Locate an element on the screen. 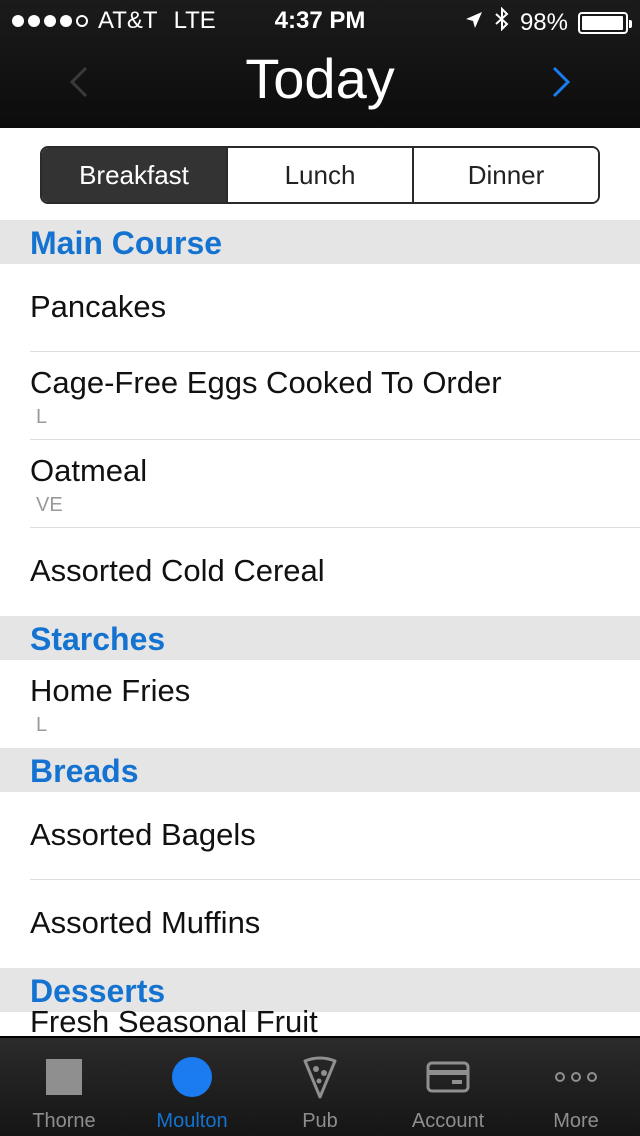 Image resolution: width=640 pixels, height=1136 pixels. more-icon is located at coordinates (576, 1077).